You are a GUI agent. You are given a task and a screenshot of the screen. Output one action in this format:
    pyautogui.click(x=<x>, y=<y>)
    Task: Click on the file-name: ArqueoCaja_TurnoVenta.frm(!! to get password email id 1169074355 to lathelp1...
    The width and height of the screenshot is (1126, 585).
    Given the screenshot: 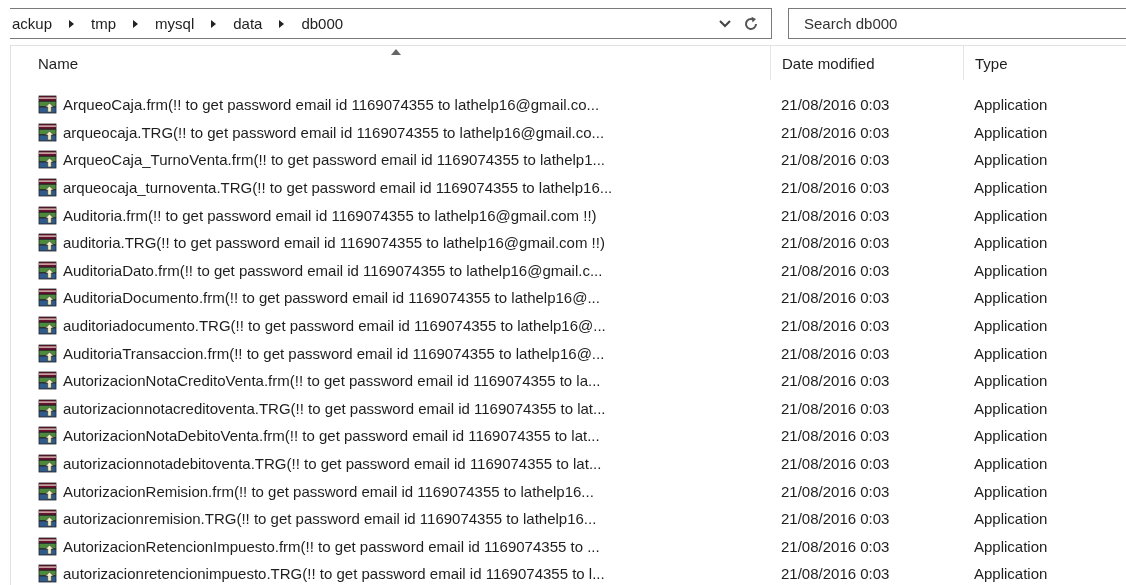 What is the action you would take?
    pyautogui.click(x=334, y=160)
    